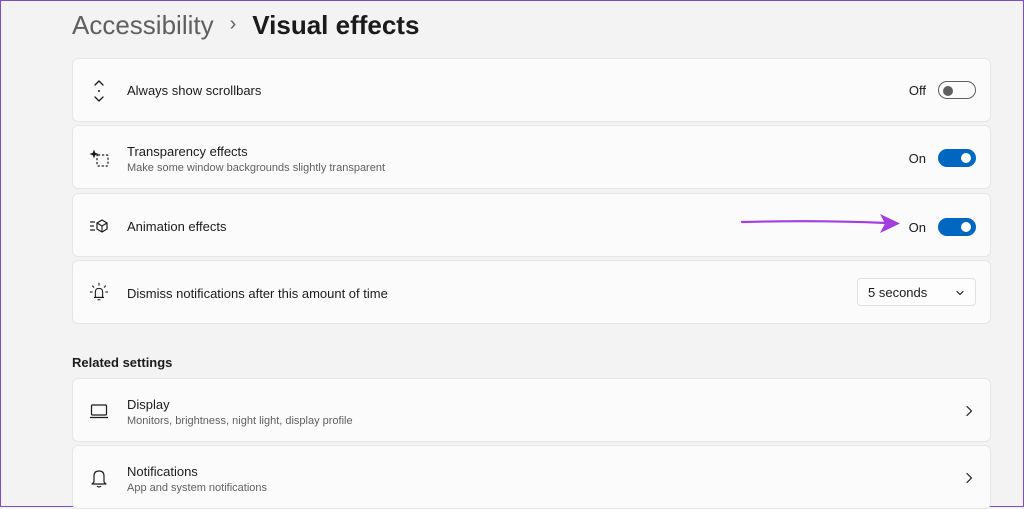  What do you see at coordinates (99, 91) in the screenshot?
I see `scrollbar-icon` at bounding box center [99, 91].